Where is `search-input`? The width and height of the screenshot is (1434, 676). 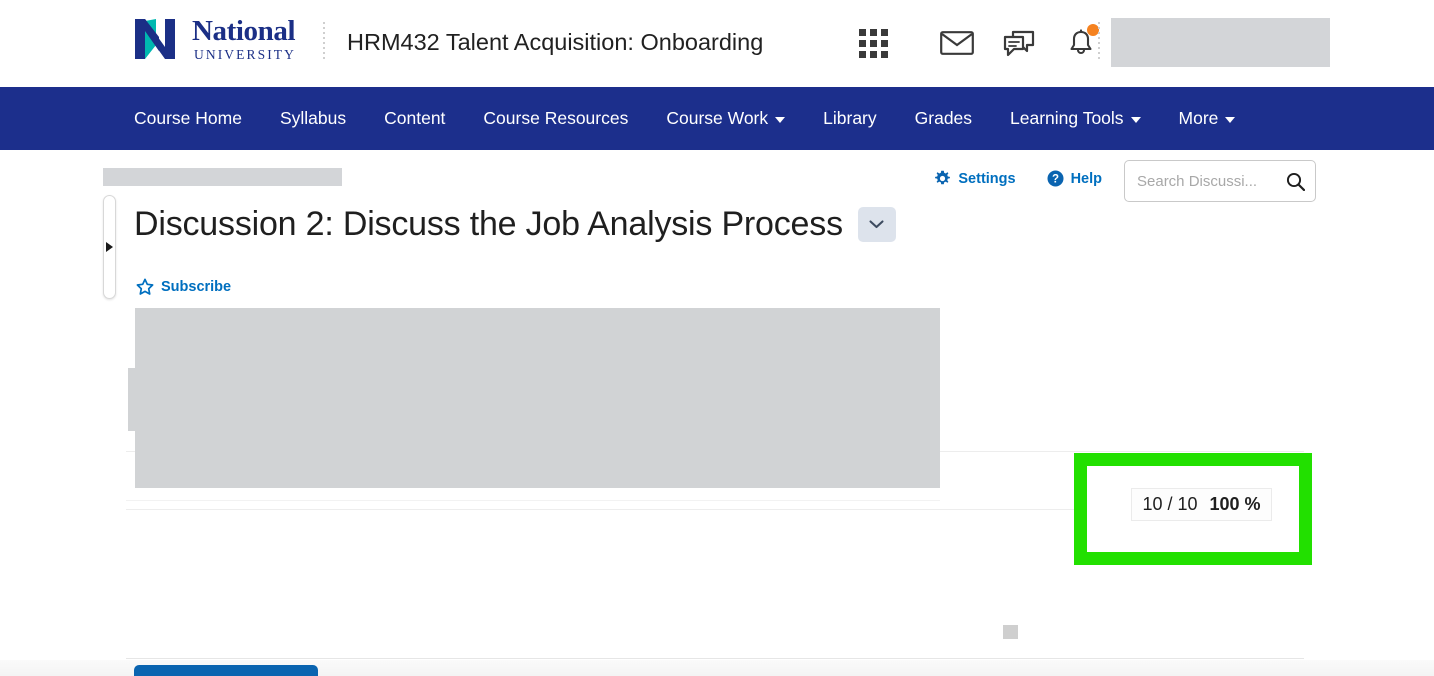 search-input is located at coordinates (1208, 181).